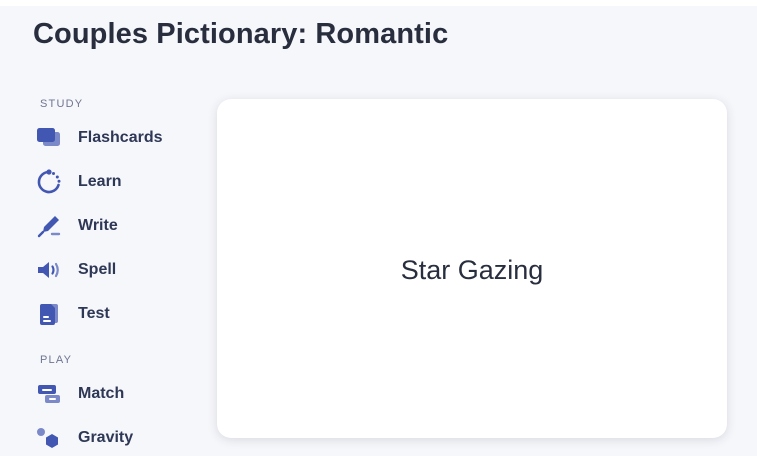 This screenshot has height=456, width=757. What do you see at coordinates (101, 393) in the screenshot?
I see `sidebar-item-label: Match` at bounding box center [101, 393].